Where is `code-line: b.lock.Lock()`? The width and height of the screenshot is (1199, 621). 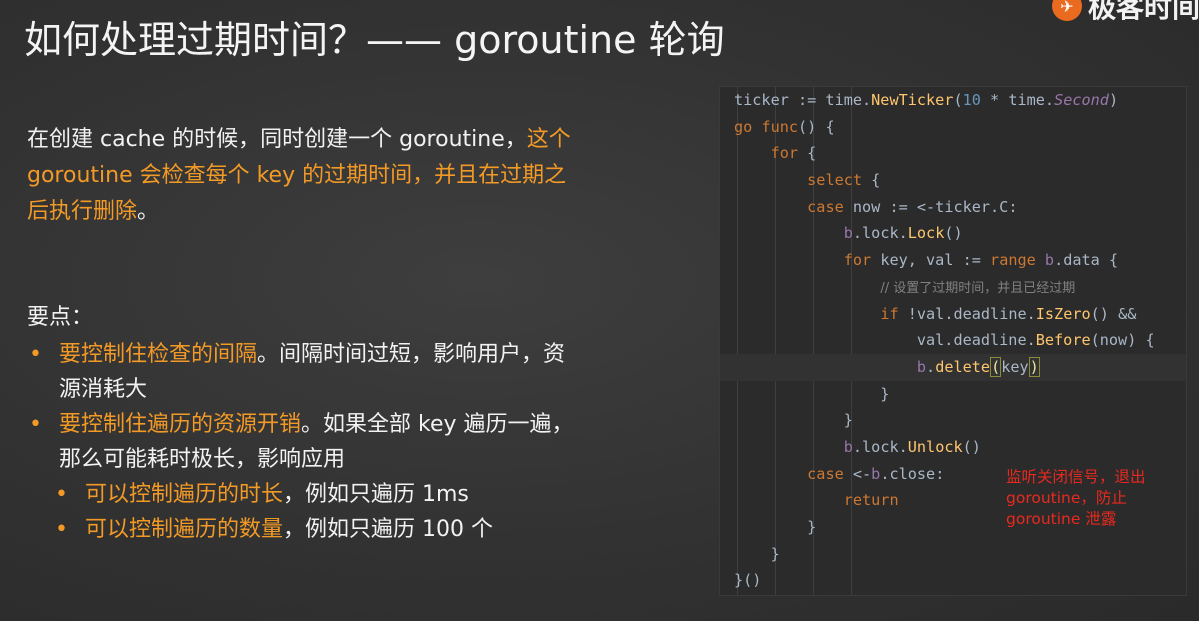 code-line: b.lock.Lock() is located at coordinates (903, 233).